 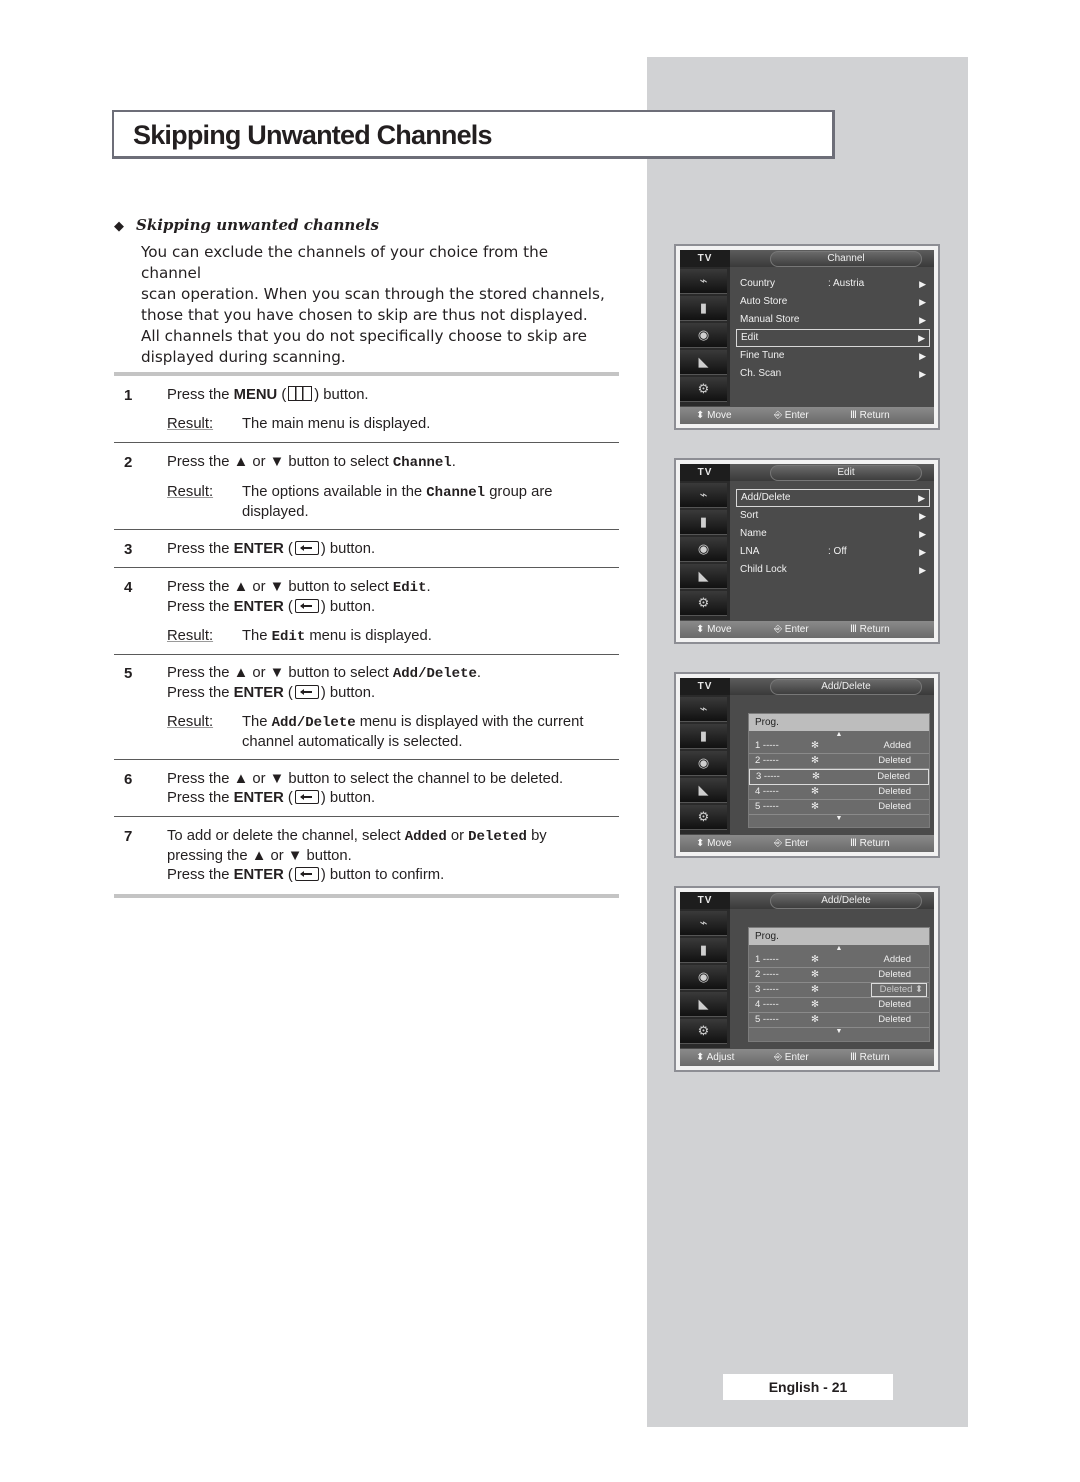 What do you see at coordinates (770, 319) in the screenshot?
I see `osd-item-label: Manual Store` at bounding box center [770, 319].